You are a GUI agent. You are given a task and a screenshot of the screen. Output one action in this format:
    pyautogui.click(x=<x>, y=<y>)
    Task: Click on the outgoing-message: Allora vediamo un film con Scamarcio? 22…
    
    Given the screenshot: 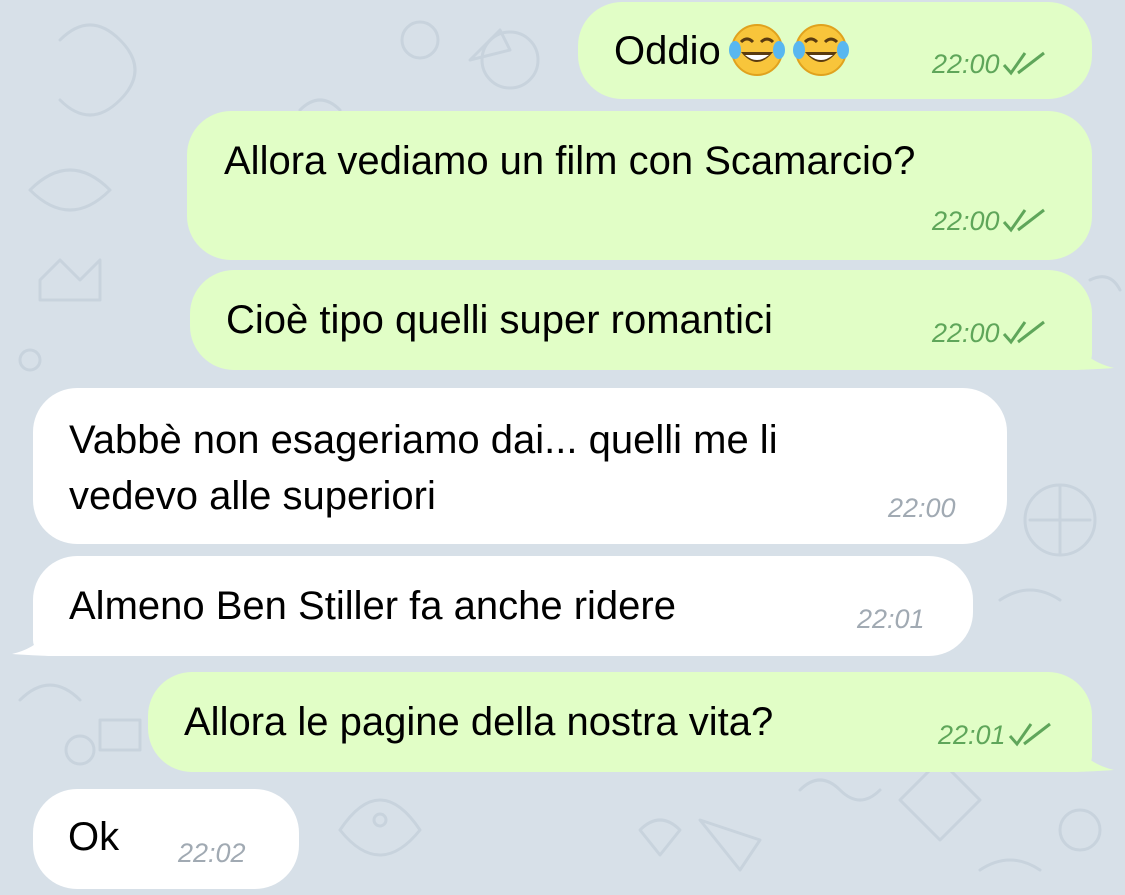 What is the action you would take?
    pyautogui.click(x=639, y=185)
    